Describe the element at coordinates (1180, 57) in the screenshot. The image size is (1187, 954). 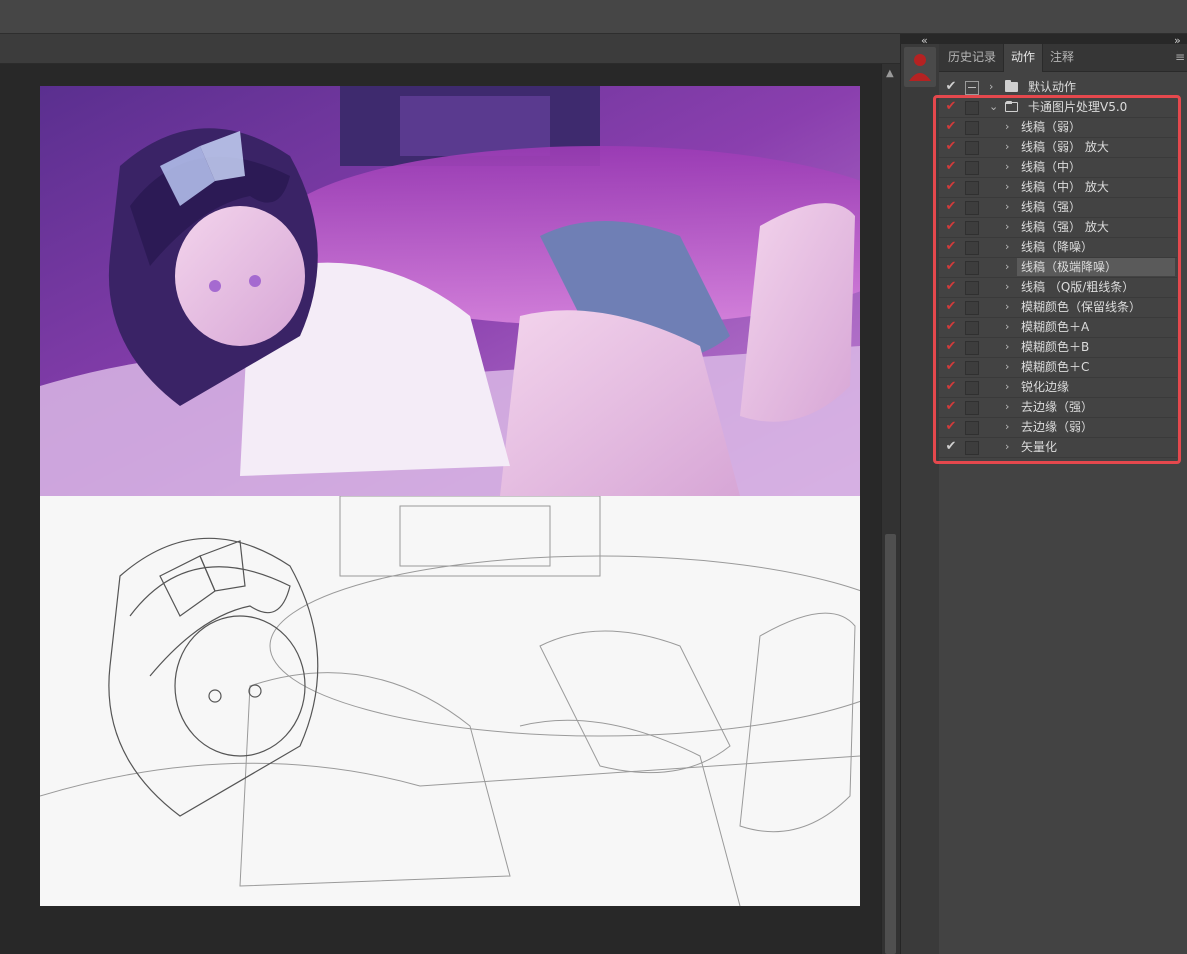
I see `panel-menu-icon: ≡` at that location.